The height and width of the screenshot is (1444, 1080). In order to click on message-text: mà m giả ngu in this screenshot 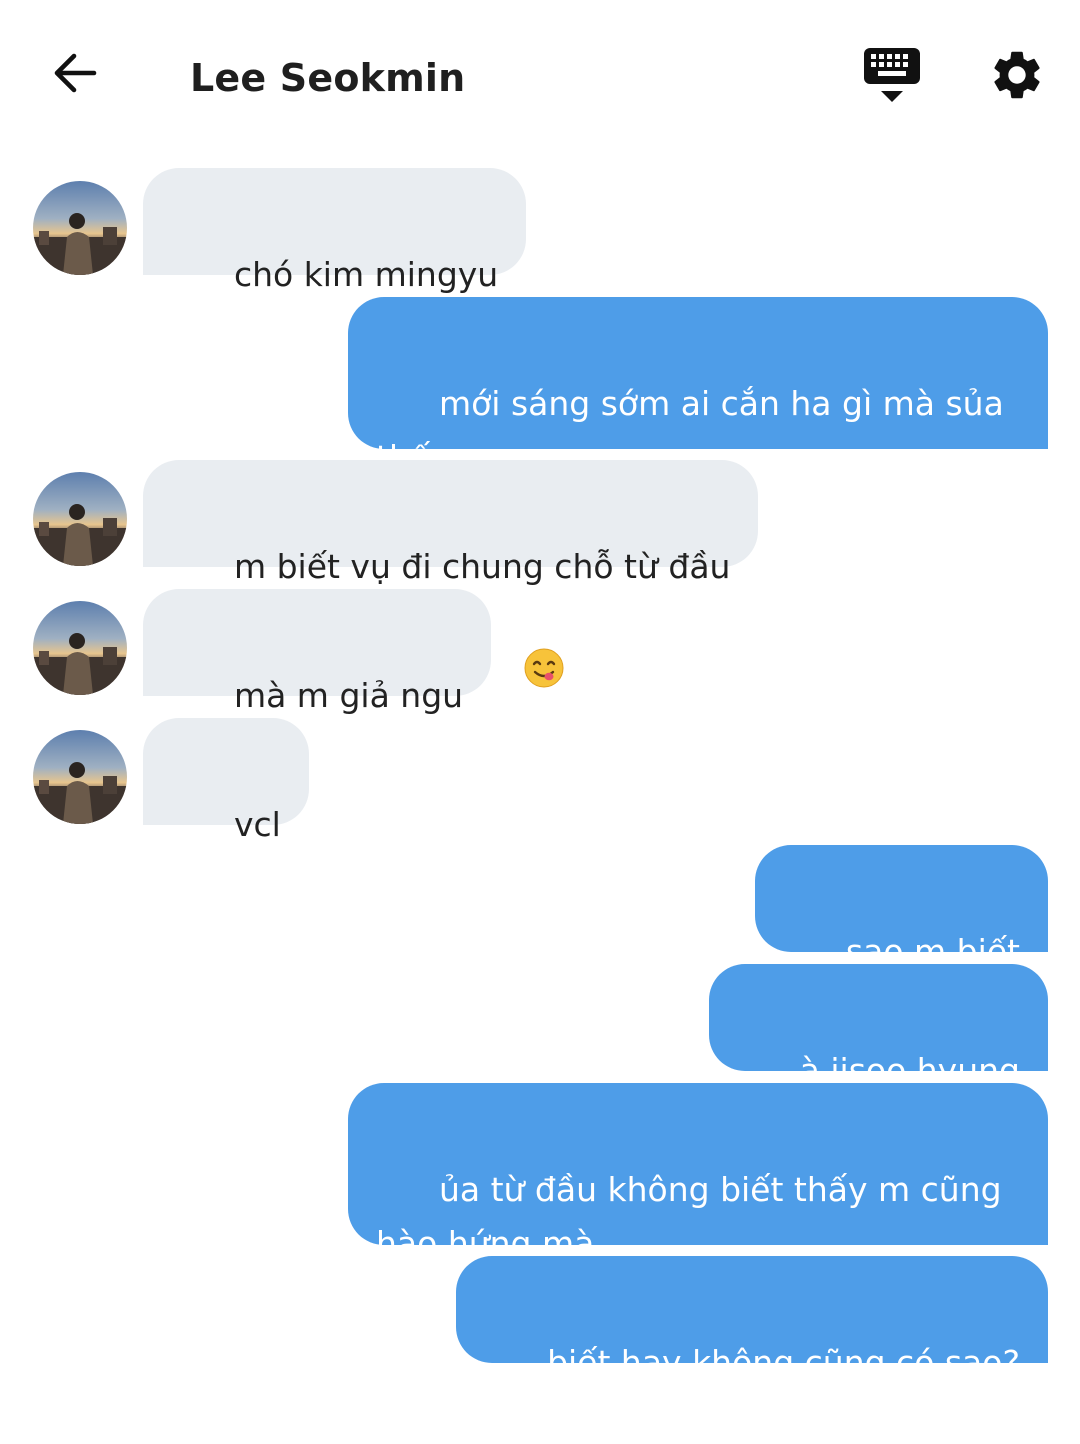, I will do `click(348, 695)`.